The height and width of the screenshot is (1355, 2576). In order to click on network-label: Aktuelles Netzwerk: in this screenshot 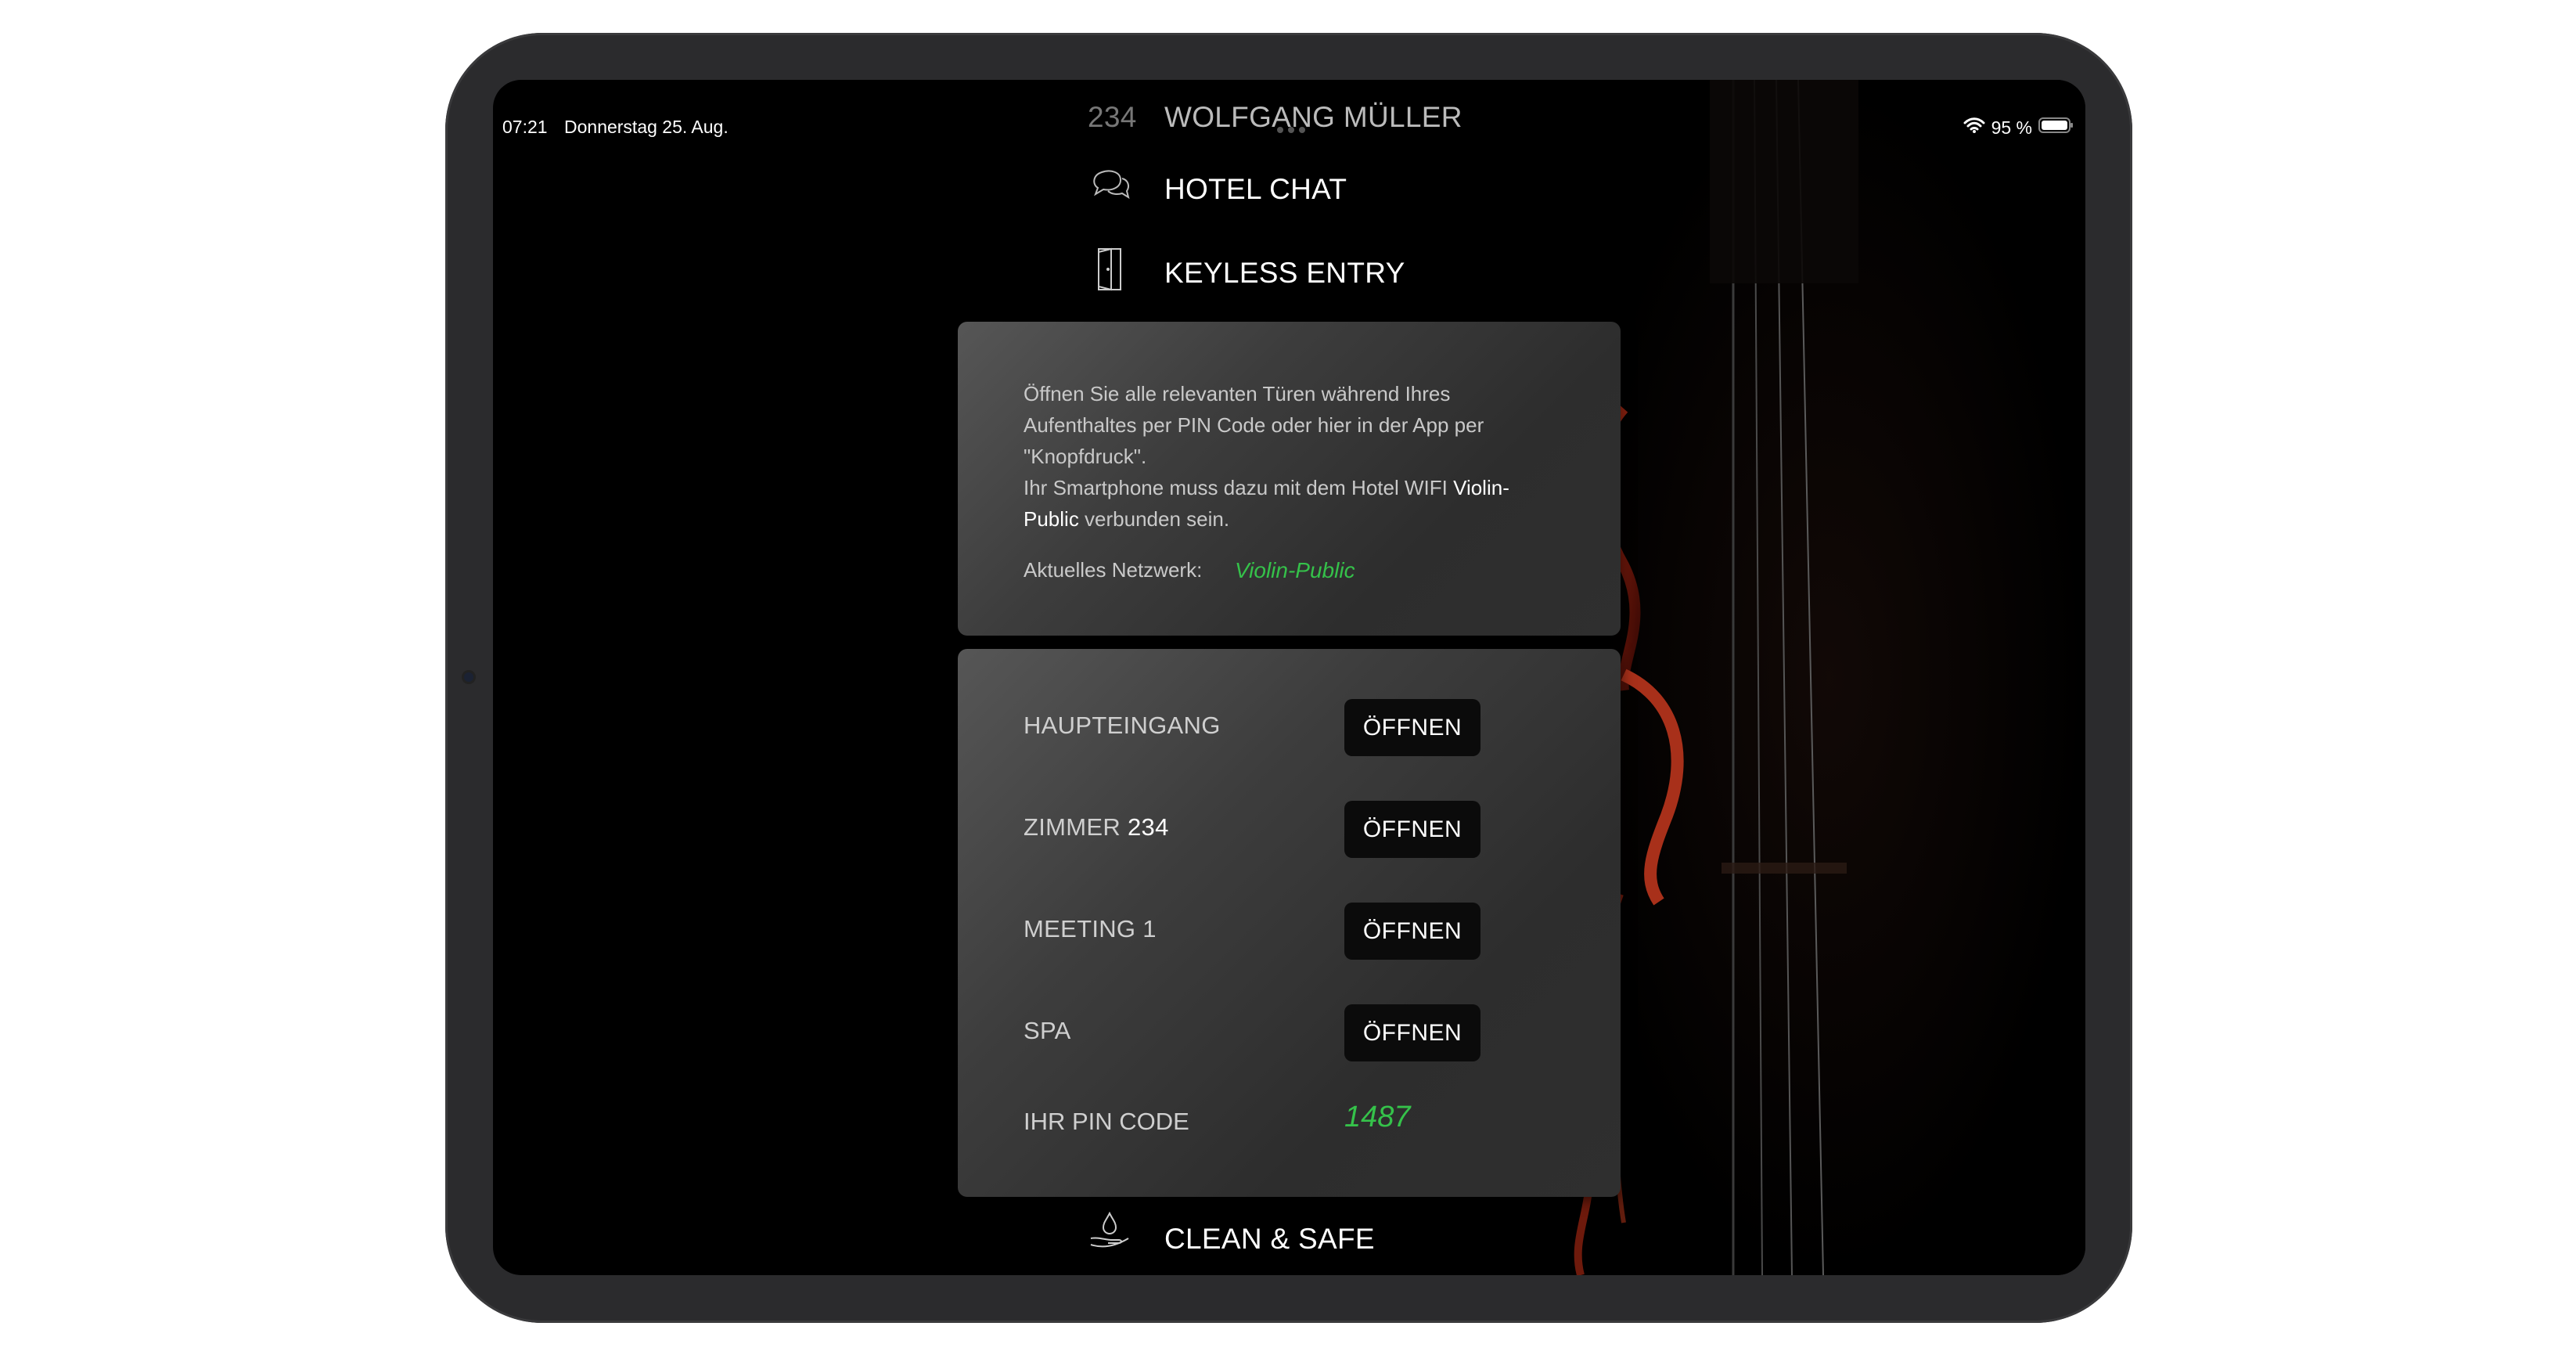, I will do `click(1113, 570)`.